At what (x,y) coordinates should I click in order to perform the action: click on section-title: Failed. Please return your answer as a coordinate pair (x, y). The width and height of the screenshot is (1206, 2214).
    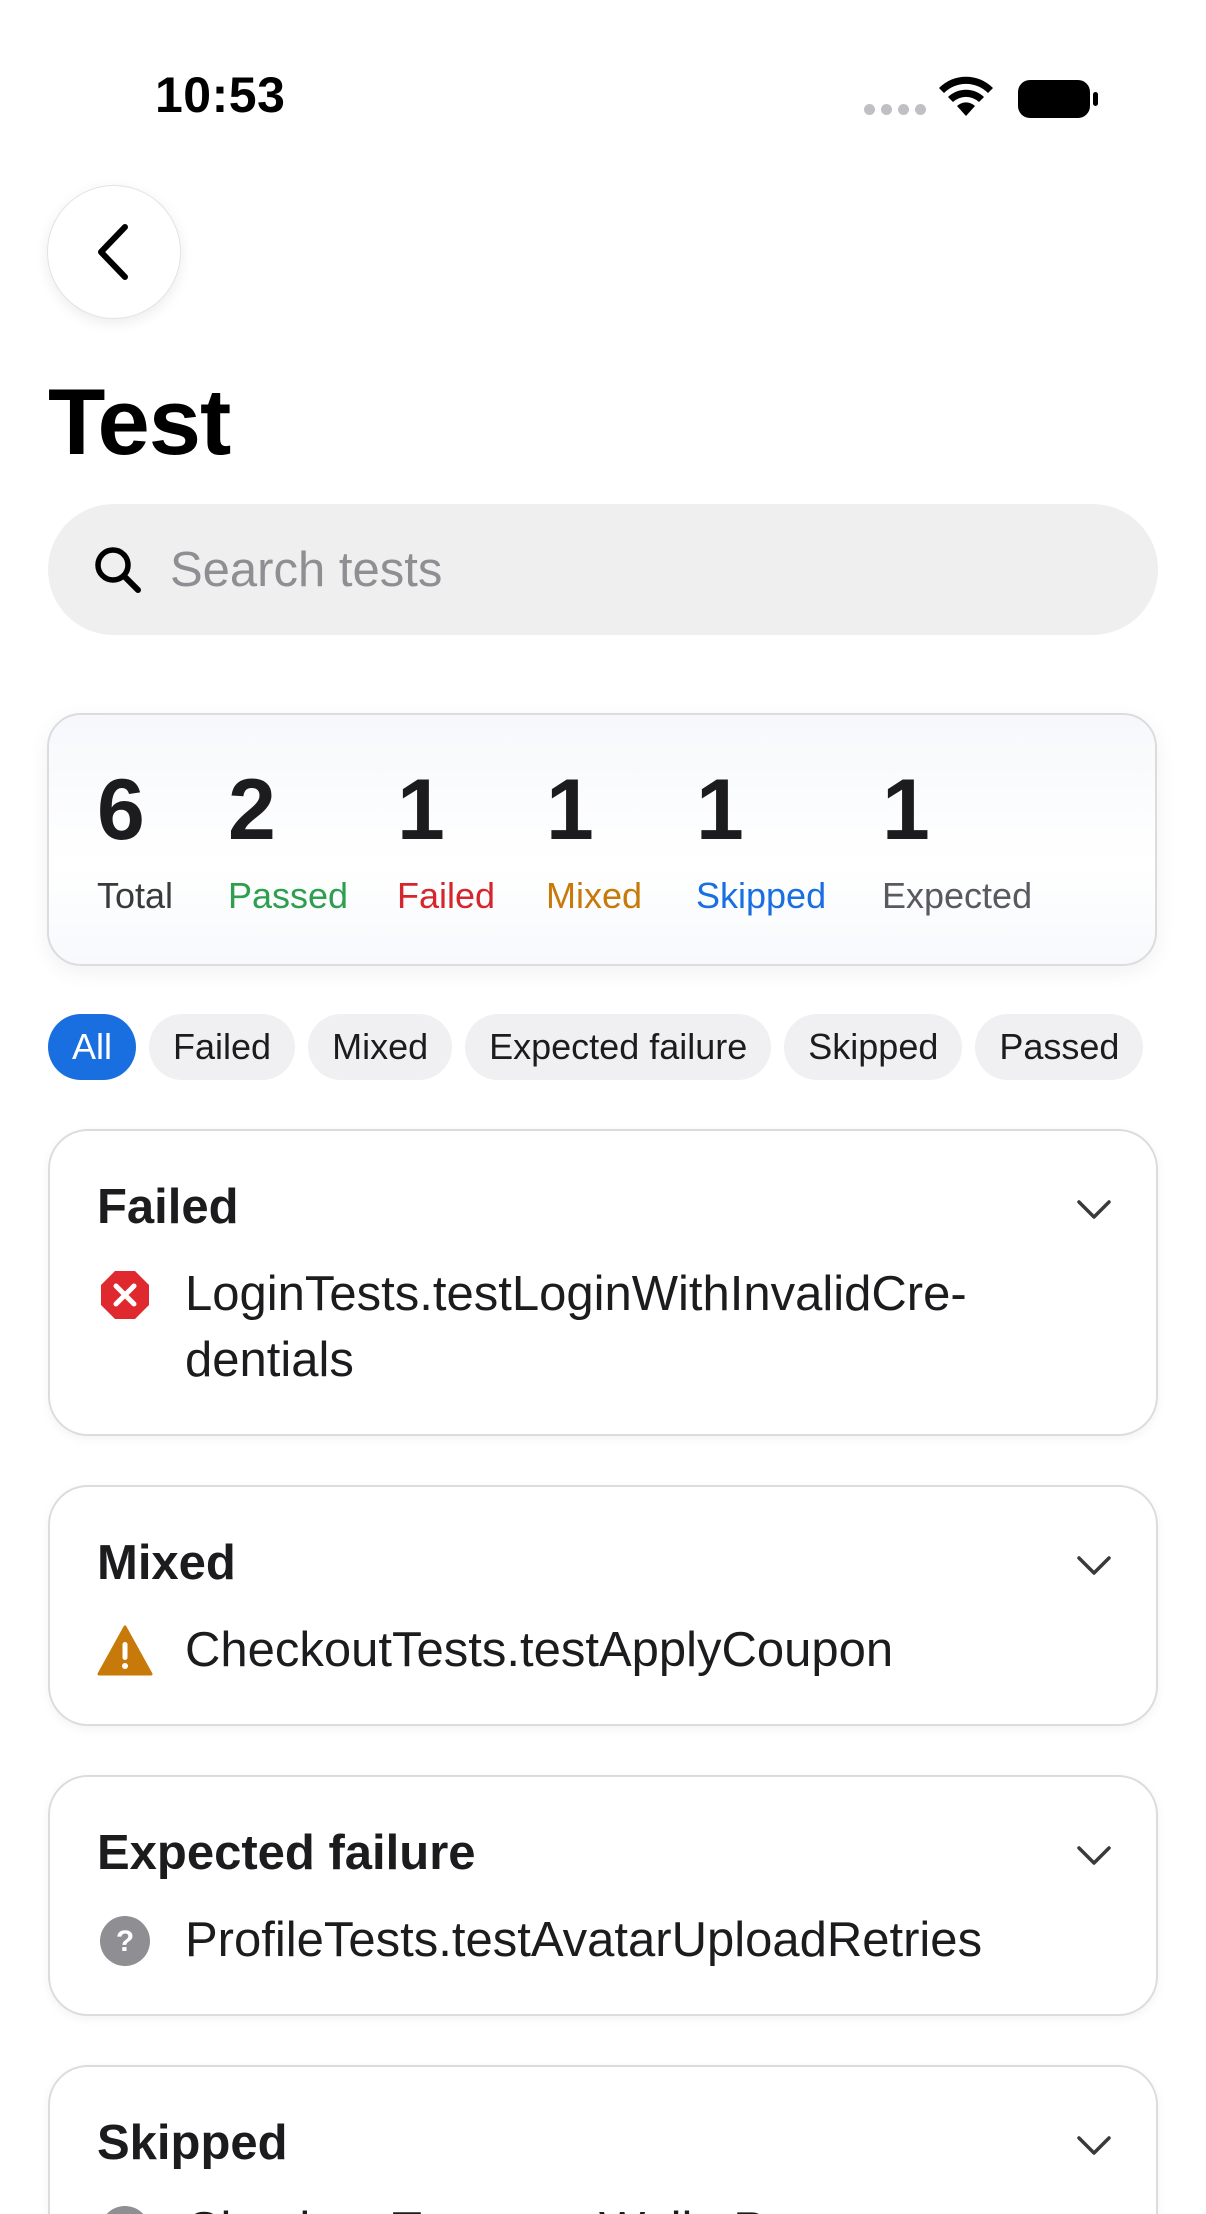
    Looking at the image, I should click on (168, 1207).